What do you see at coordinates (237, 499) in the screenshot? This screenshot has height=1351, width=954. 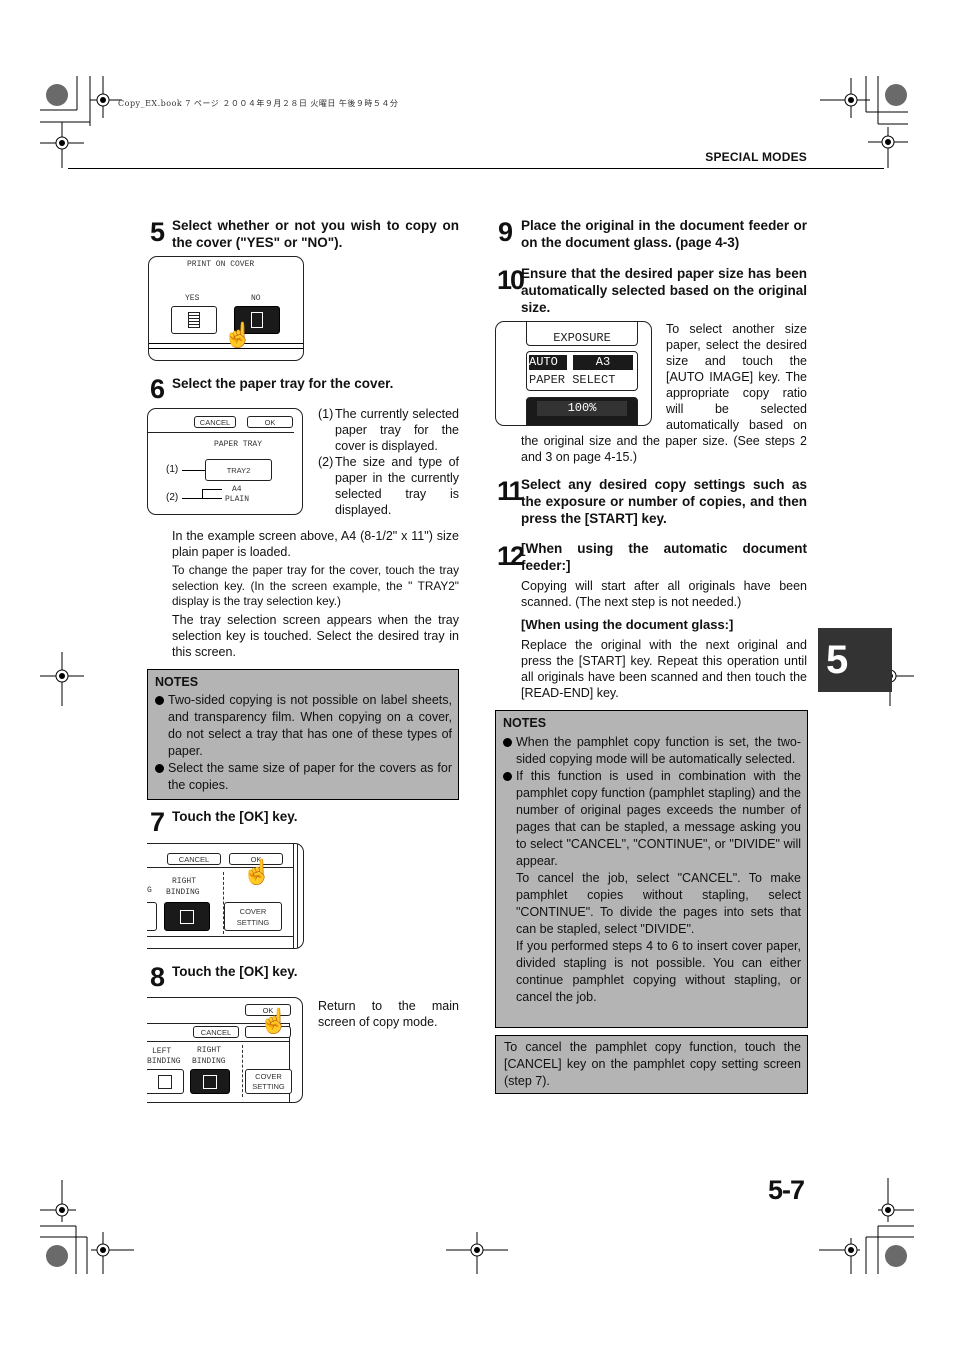 I see `paper-type: PLAIN` at bounding box center [237, 499].